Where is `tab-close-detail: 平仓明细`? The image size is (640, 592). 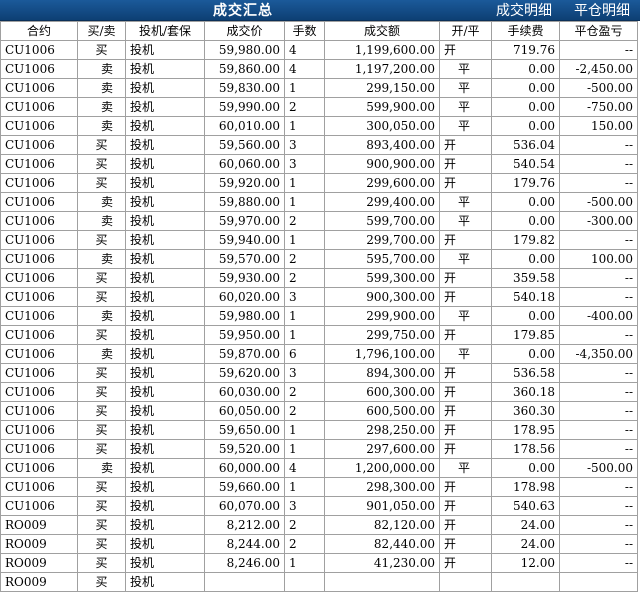 tab-close-detail: 平仓明细 is located at coordinates (602, 10).